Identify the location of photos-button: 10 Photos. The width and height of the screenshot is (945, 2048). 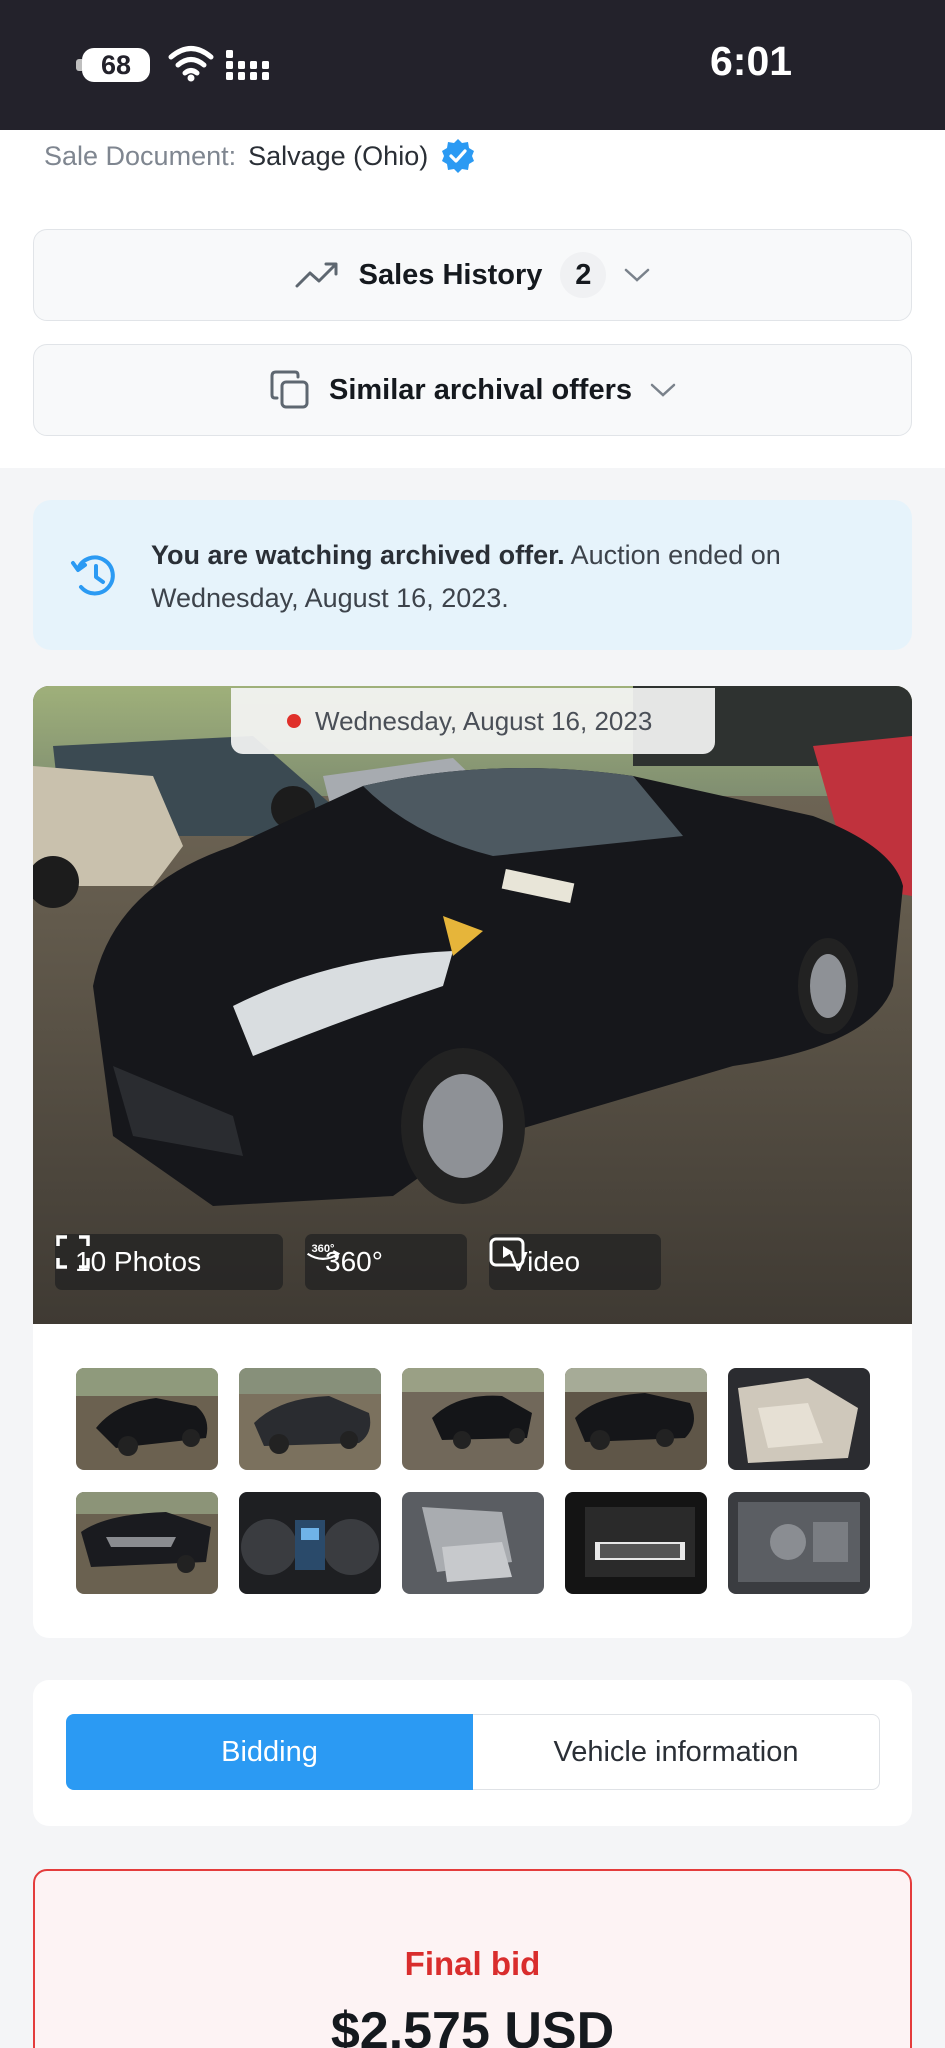
(169, 1262).